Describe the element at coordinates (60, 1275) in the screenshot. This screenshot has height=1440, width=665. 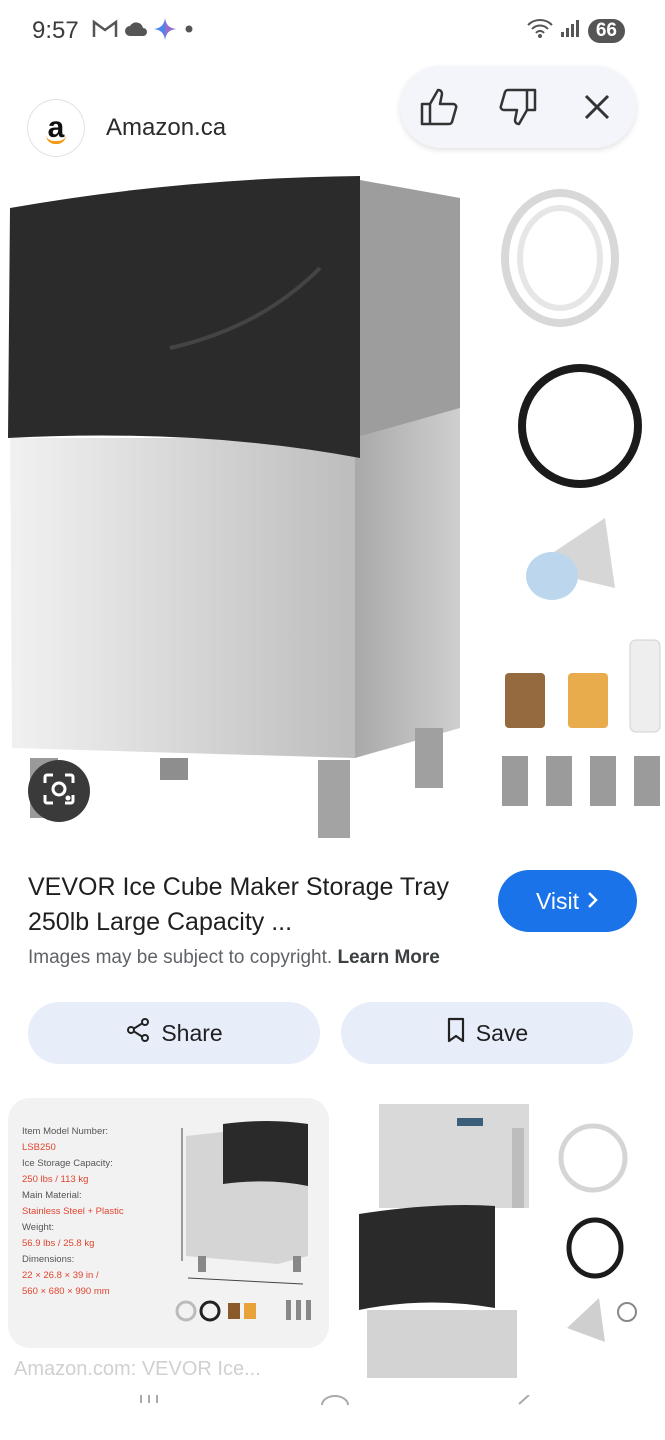
I see `spec-value: 22 × 26.8 × 39 in /` at that location.